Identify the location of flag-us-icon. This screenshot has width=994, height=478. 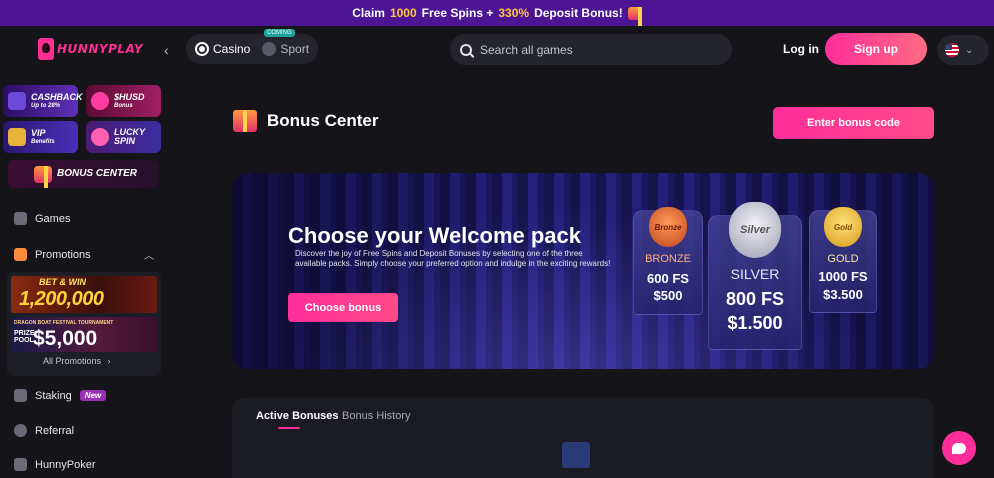
(952, 50).